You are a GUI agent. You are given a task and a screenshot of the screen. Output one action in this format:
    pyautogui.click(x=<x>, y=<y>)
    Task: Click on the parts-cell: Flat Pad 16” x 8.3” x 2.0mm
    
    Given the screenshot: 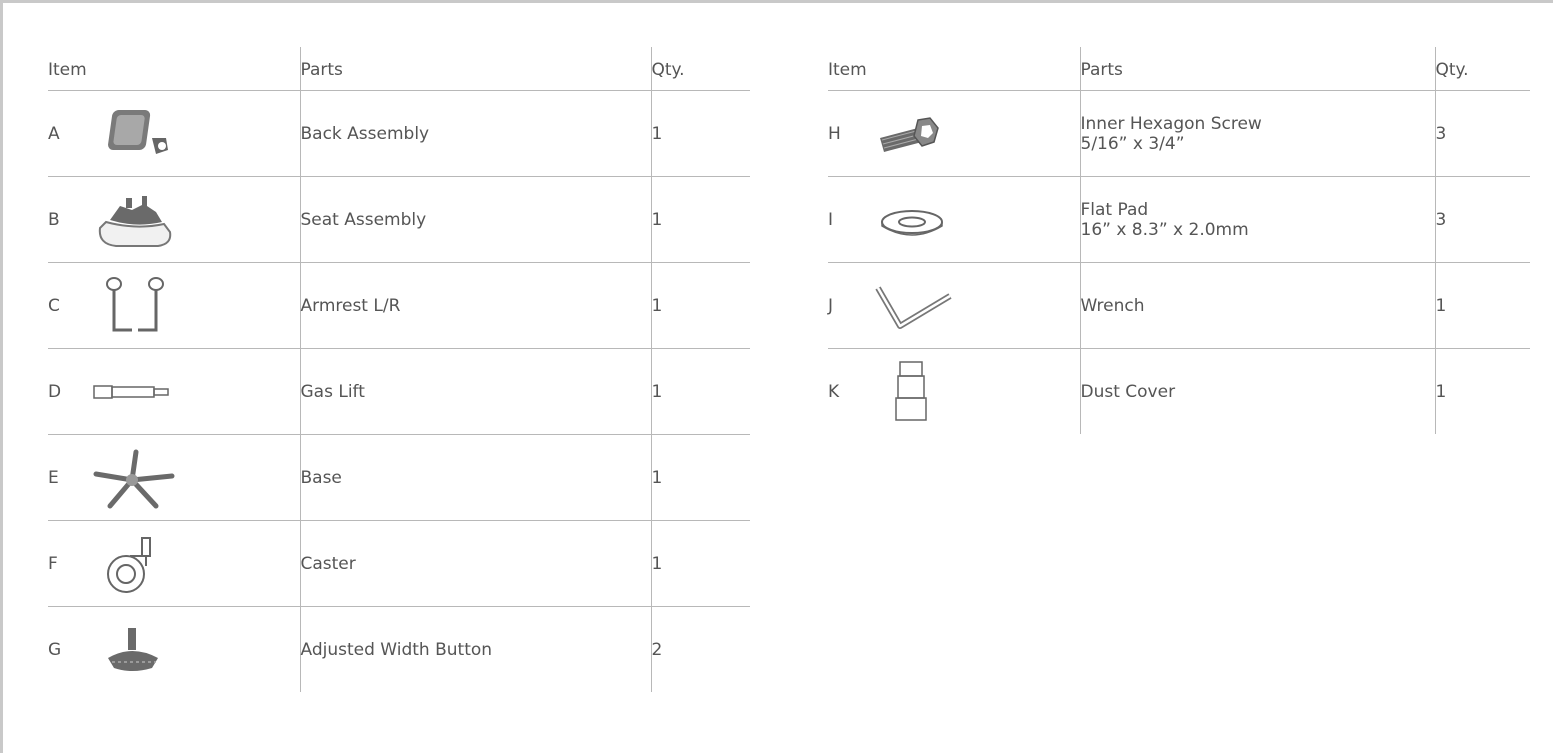 What is the action you would take?
    pyautogui.click(x=1257, y=219)
    